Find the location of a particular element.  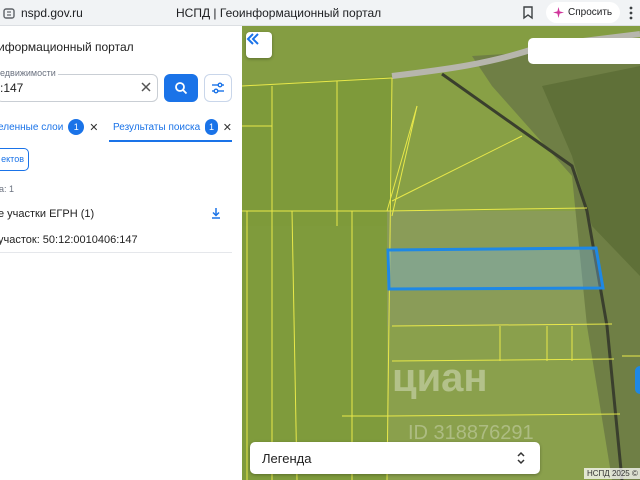

site-info-icon is located at coordinates (9, 13).